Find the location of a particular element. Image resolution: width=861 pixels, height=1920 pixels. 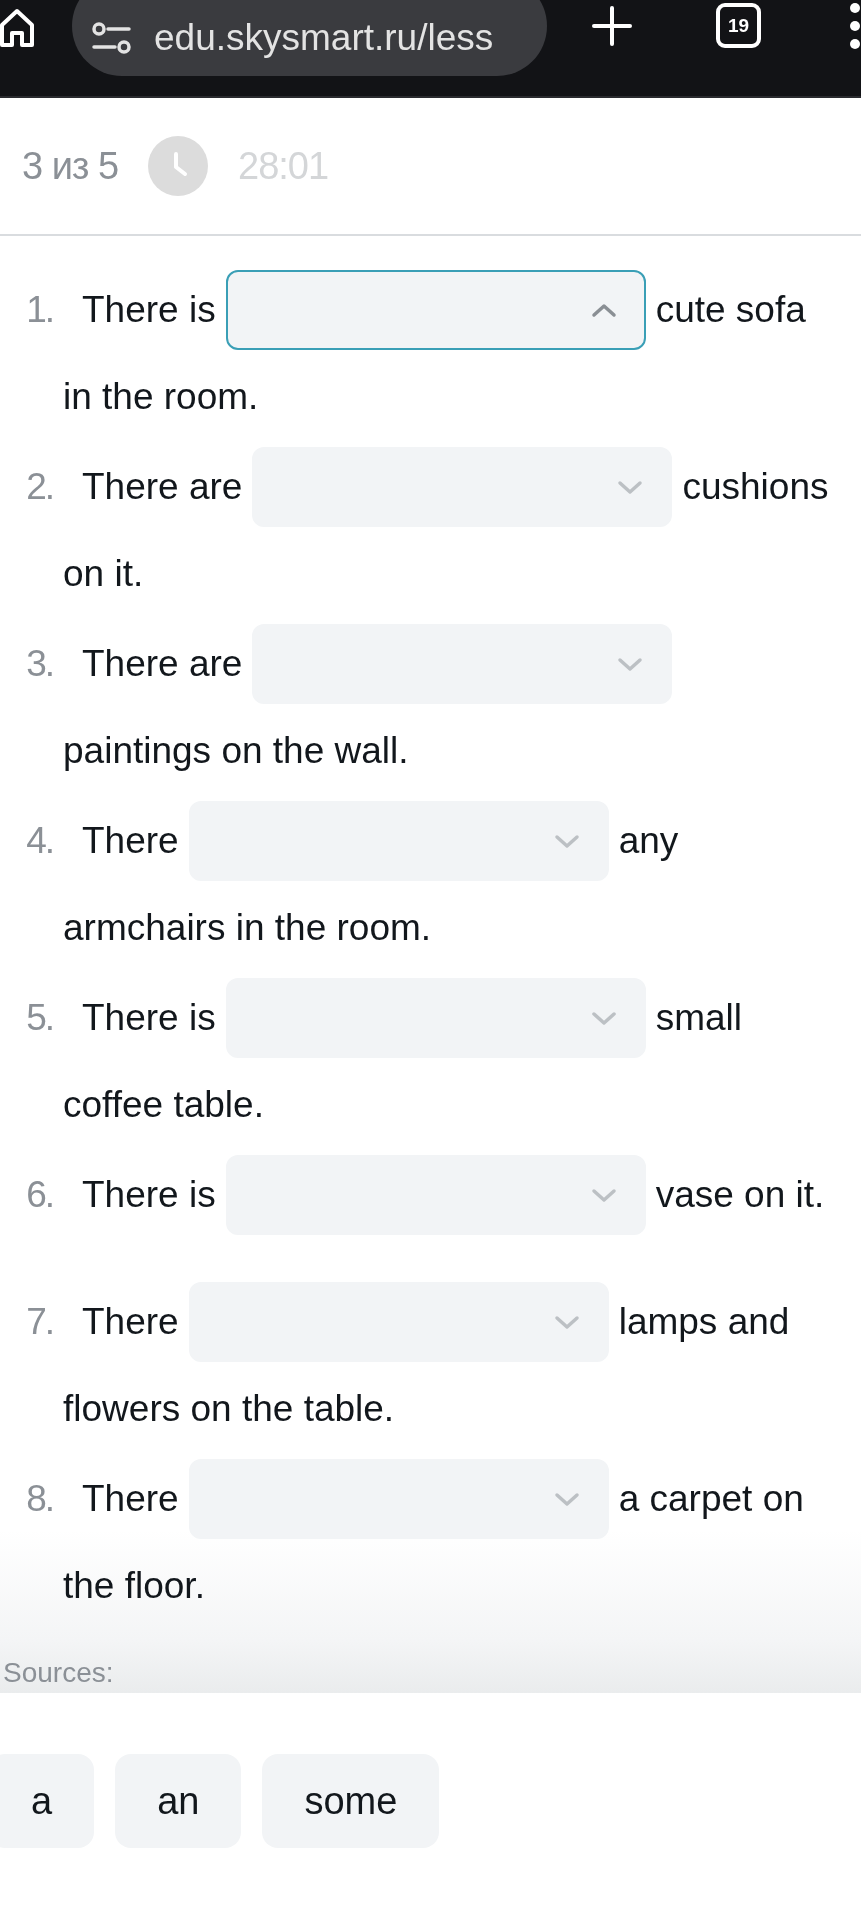

word-chip: some is located at coordinates (351, 1801).